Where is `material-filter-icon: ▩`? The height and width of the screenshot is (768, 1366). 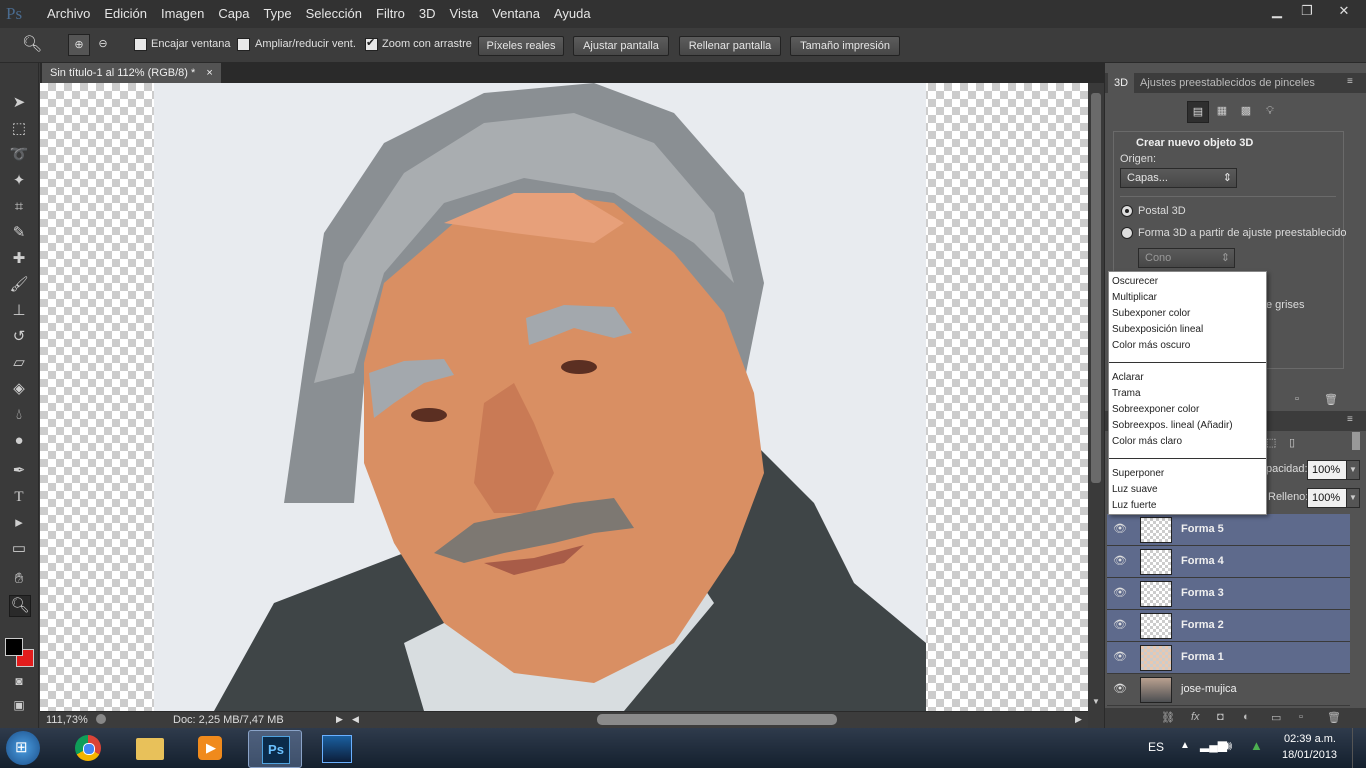
material-filter-icon: ▩ is located at coordinates (1246, 111).